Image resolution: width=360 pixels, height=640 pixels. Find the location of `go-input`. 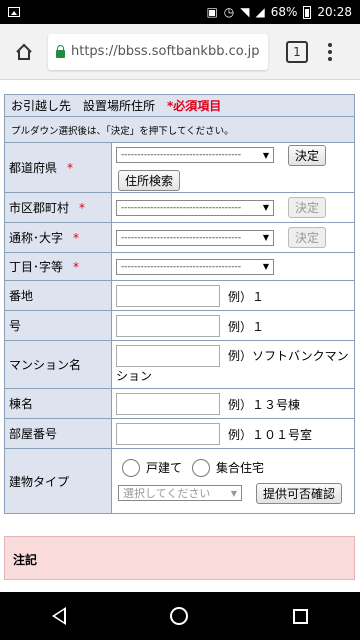

go-input is located at coordinates (168, 326).